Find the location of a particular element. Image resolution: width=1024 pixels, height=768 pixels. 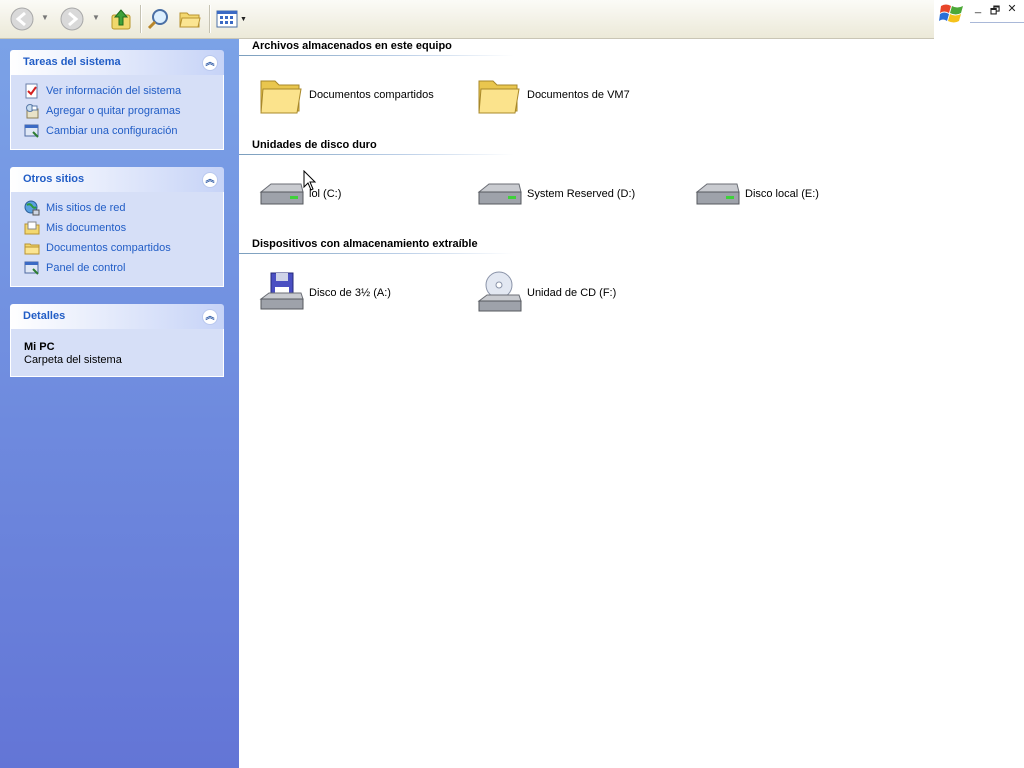

task-change-setting: Cambiar una configuración is located at coordinates (117, 131).